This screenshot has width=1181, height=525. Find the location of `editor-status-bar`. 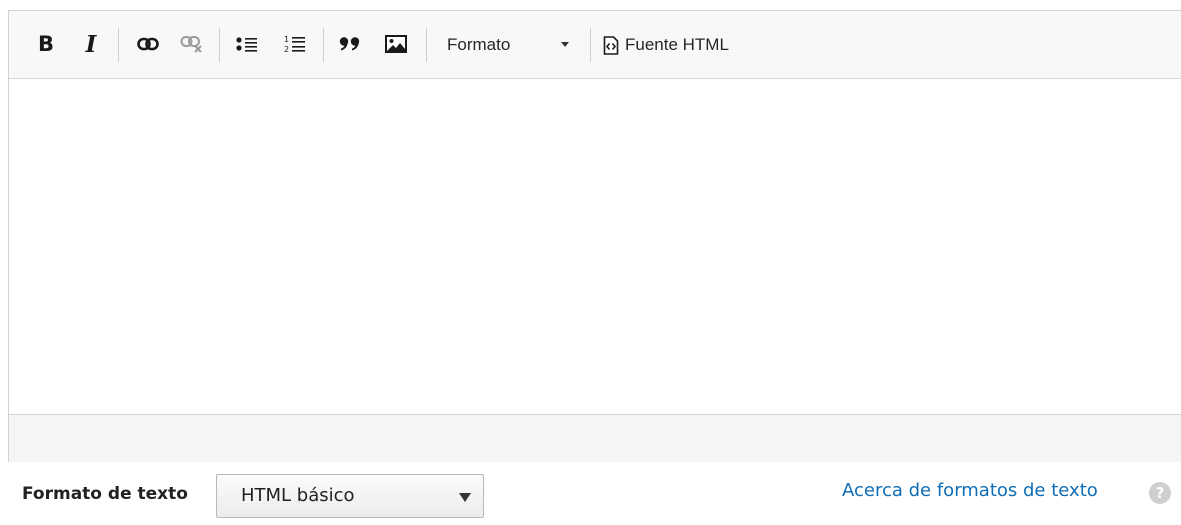

editor-status-bar is located at coordinates (595, 438).